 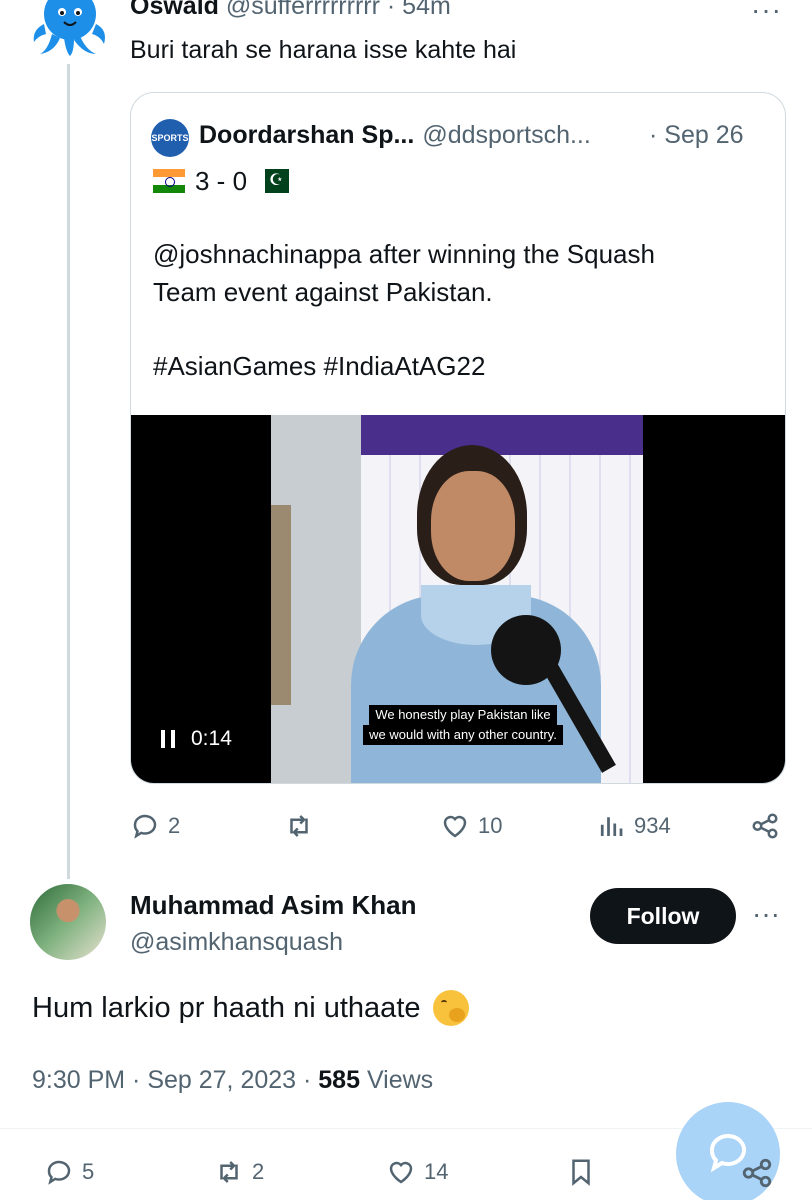 I want to click on main-author-handle: @asimkhansquash, so click(x=236, y=942).